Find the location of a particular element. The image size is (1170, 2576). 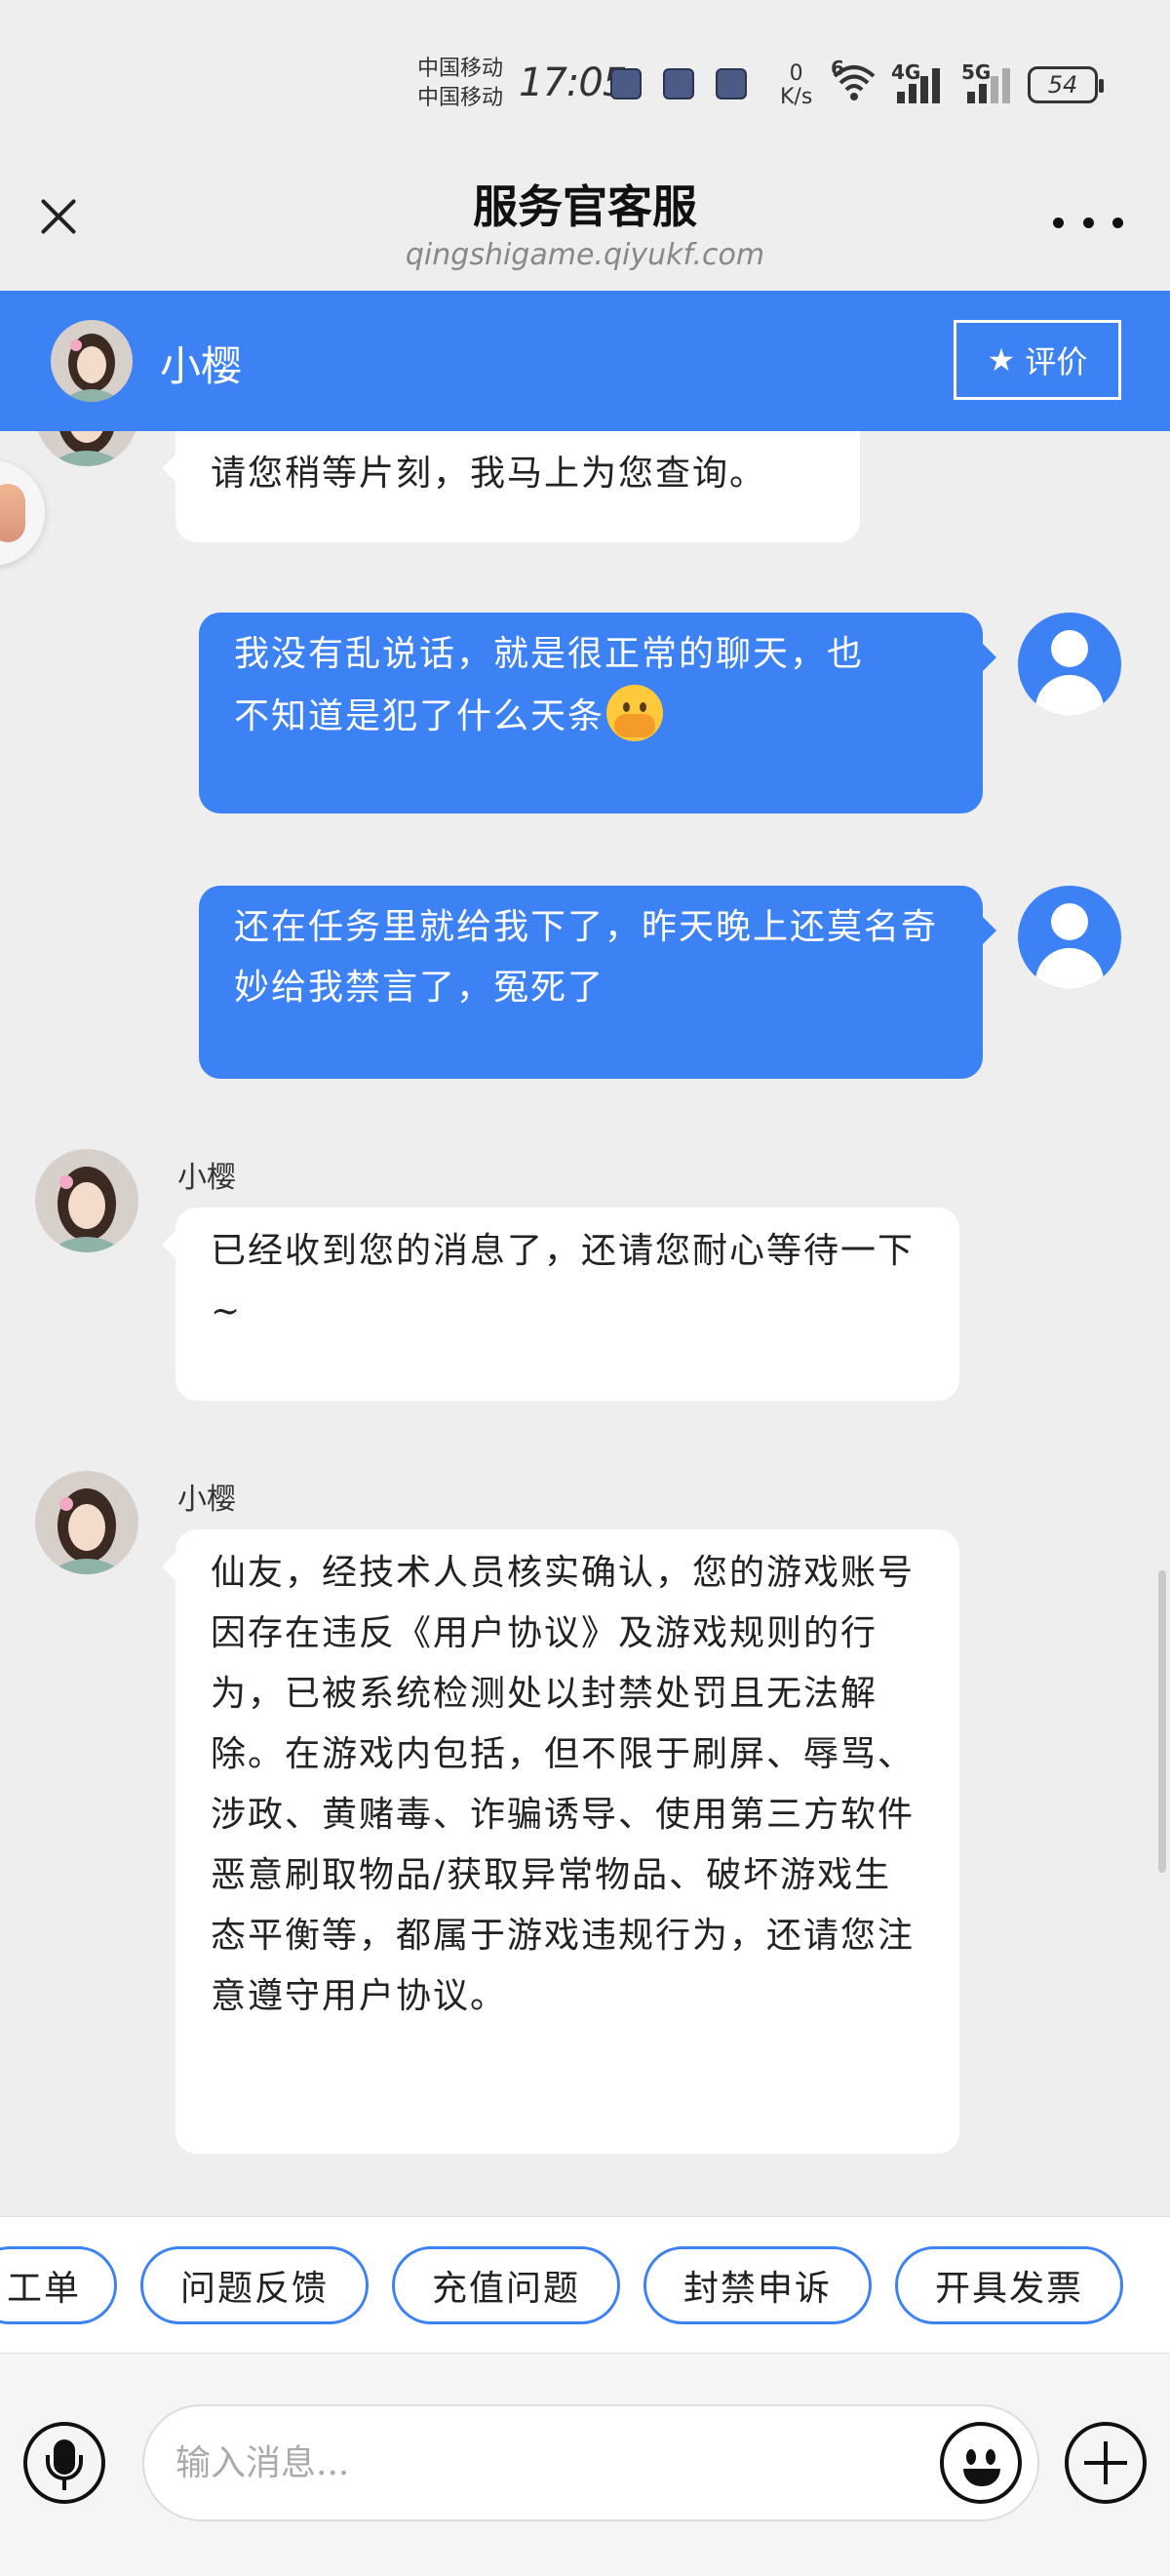

network-speed-value: 0 is located at coordinates (796, 73).